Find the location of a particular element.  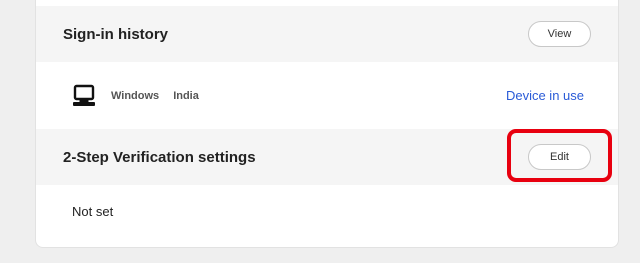

two-step-status: Not set is located at coordinates (93, 211).